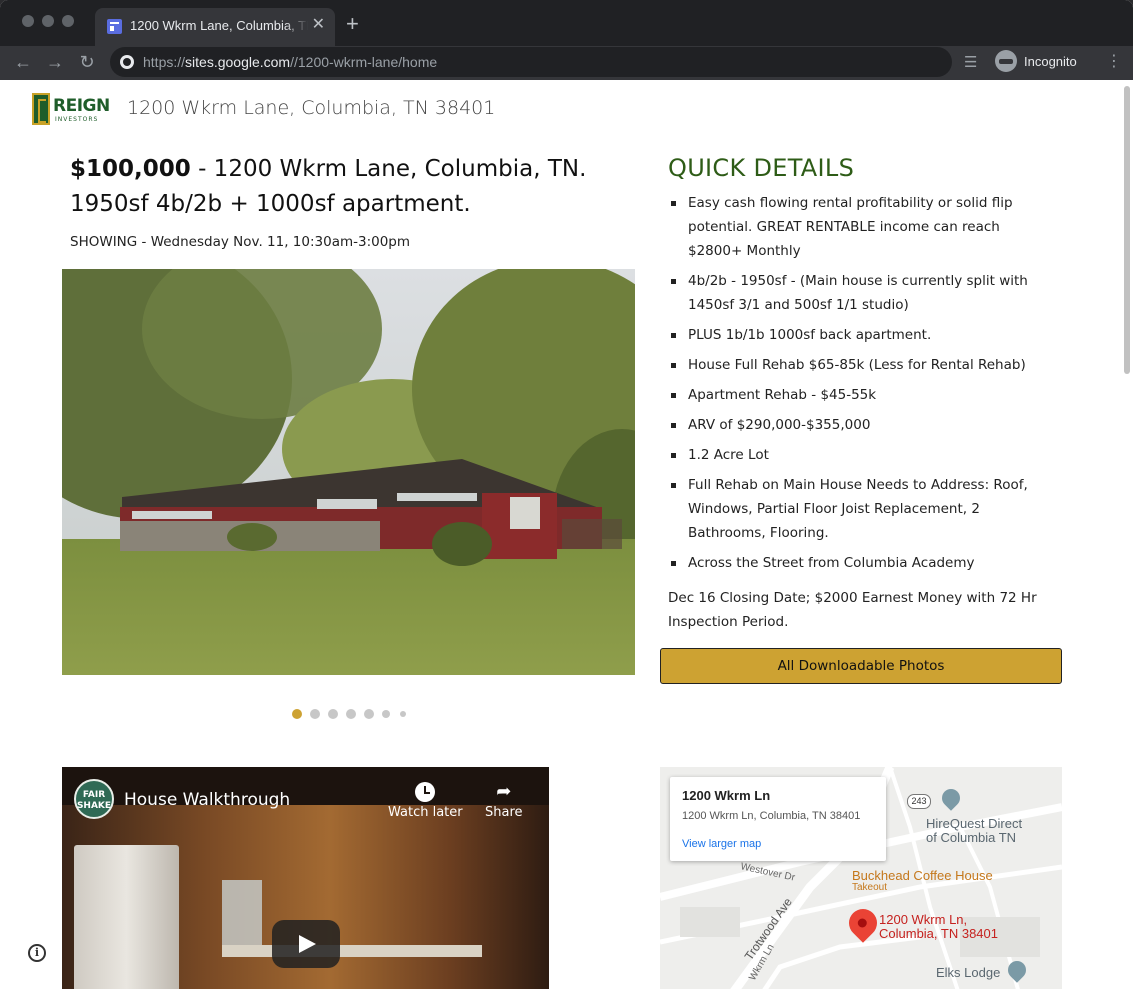 Image resolution: width=1133 pixels, height=989 pixels. I want to click on logo-mark, so click(41, 109).